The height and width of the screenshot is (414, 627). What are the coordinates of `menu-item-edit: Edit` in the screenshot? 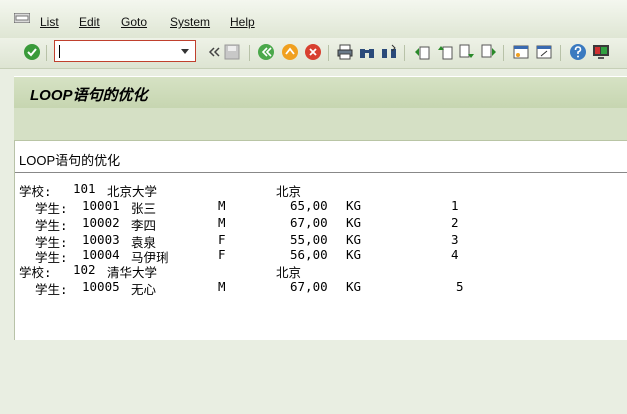 It's located at (89, 22).